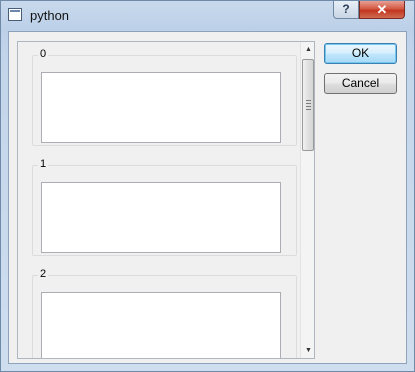 The height and width of the screenshot is (372, 415). Describe the element at coordinates (50, 15) in the screenshot. I see `window-title: python` at that location.